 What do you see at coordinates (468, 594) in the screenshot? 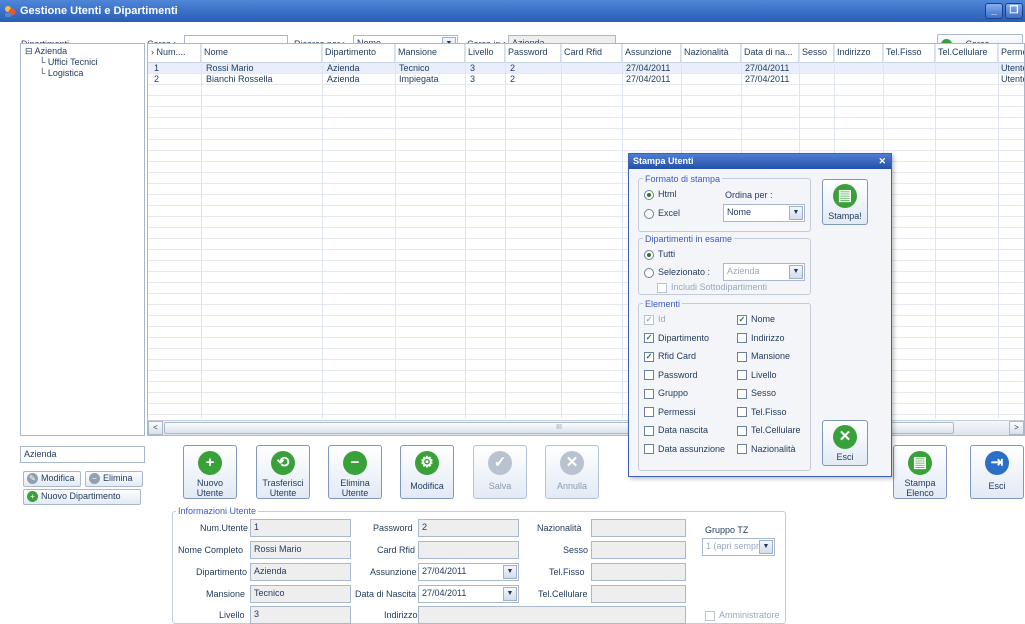
I see `data-nascita-date-picker: 27/04/2011 ▼` at bounding box center [468, 594].